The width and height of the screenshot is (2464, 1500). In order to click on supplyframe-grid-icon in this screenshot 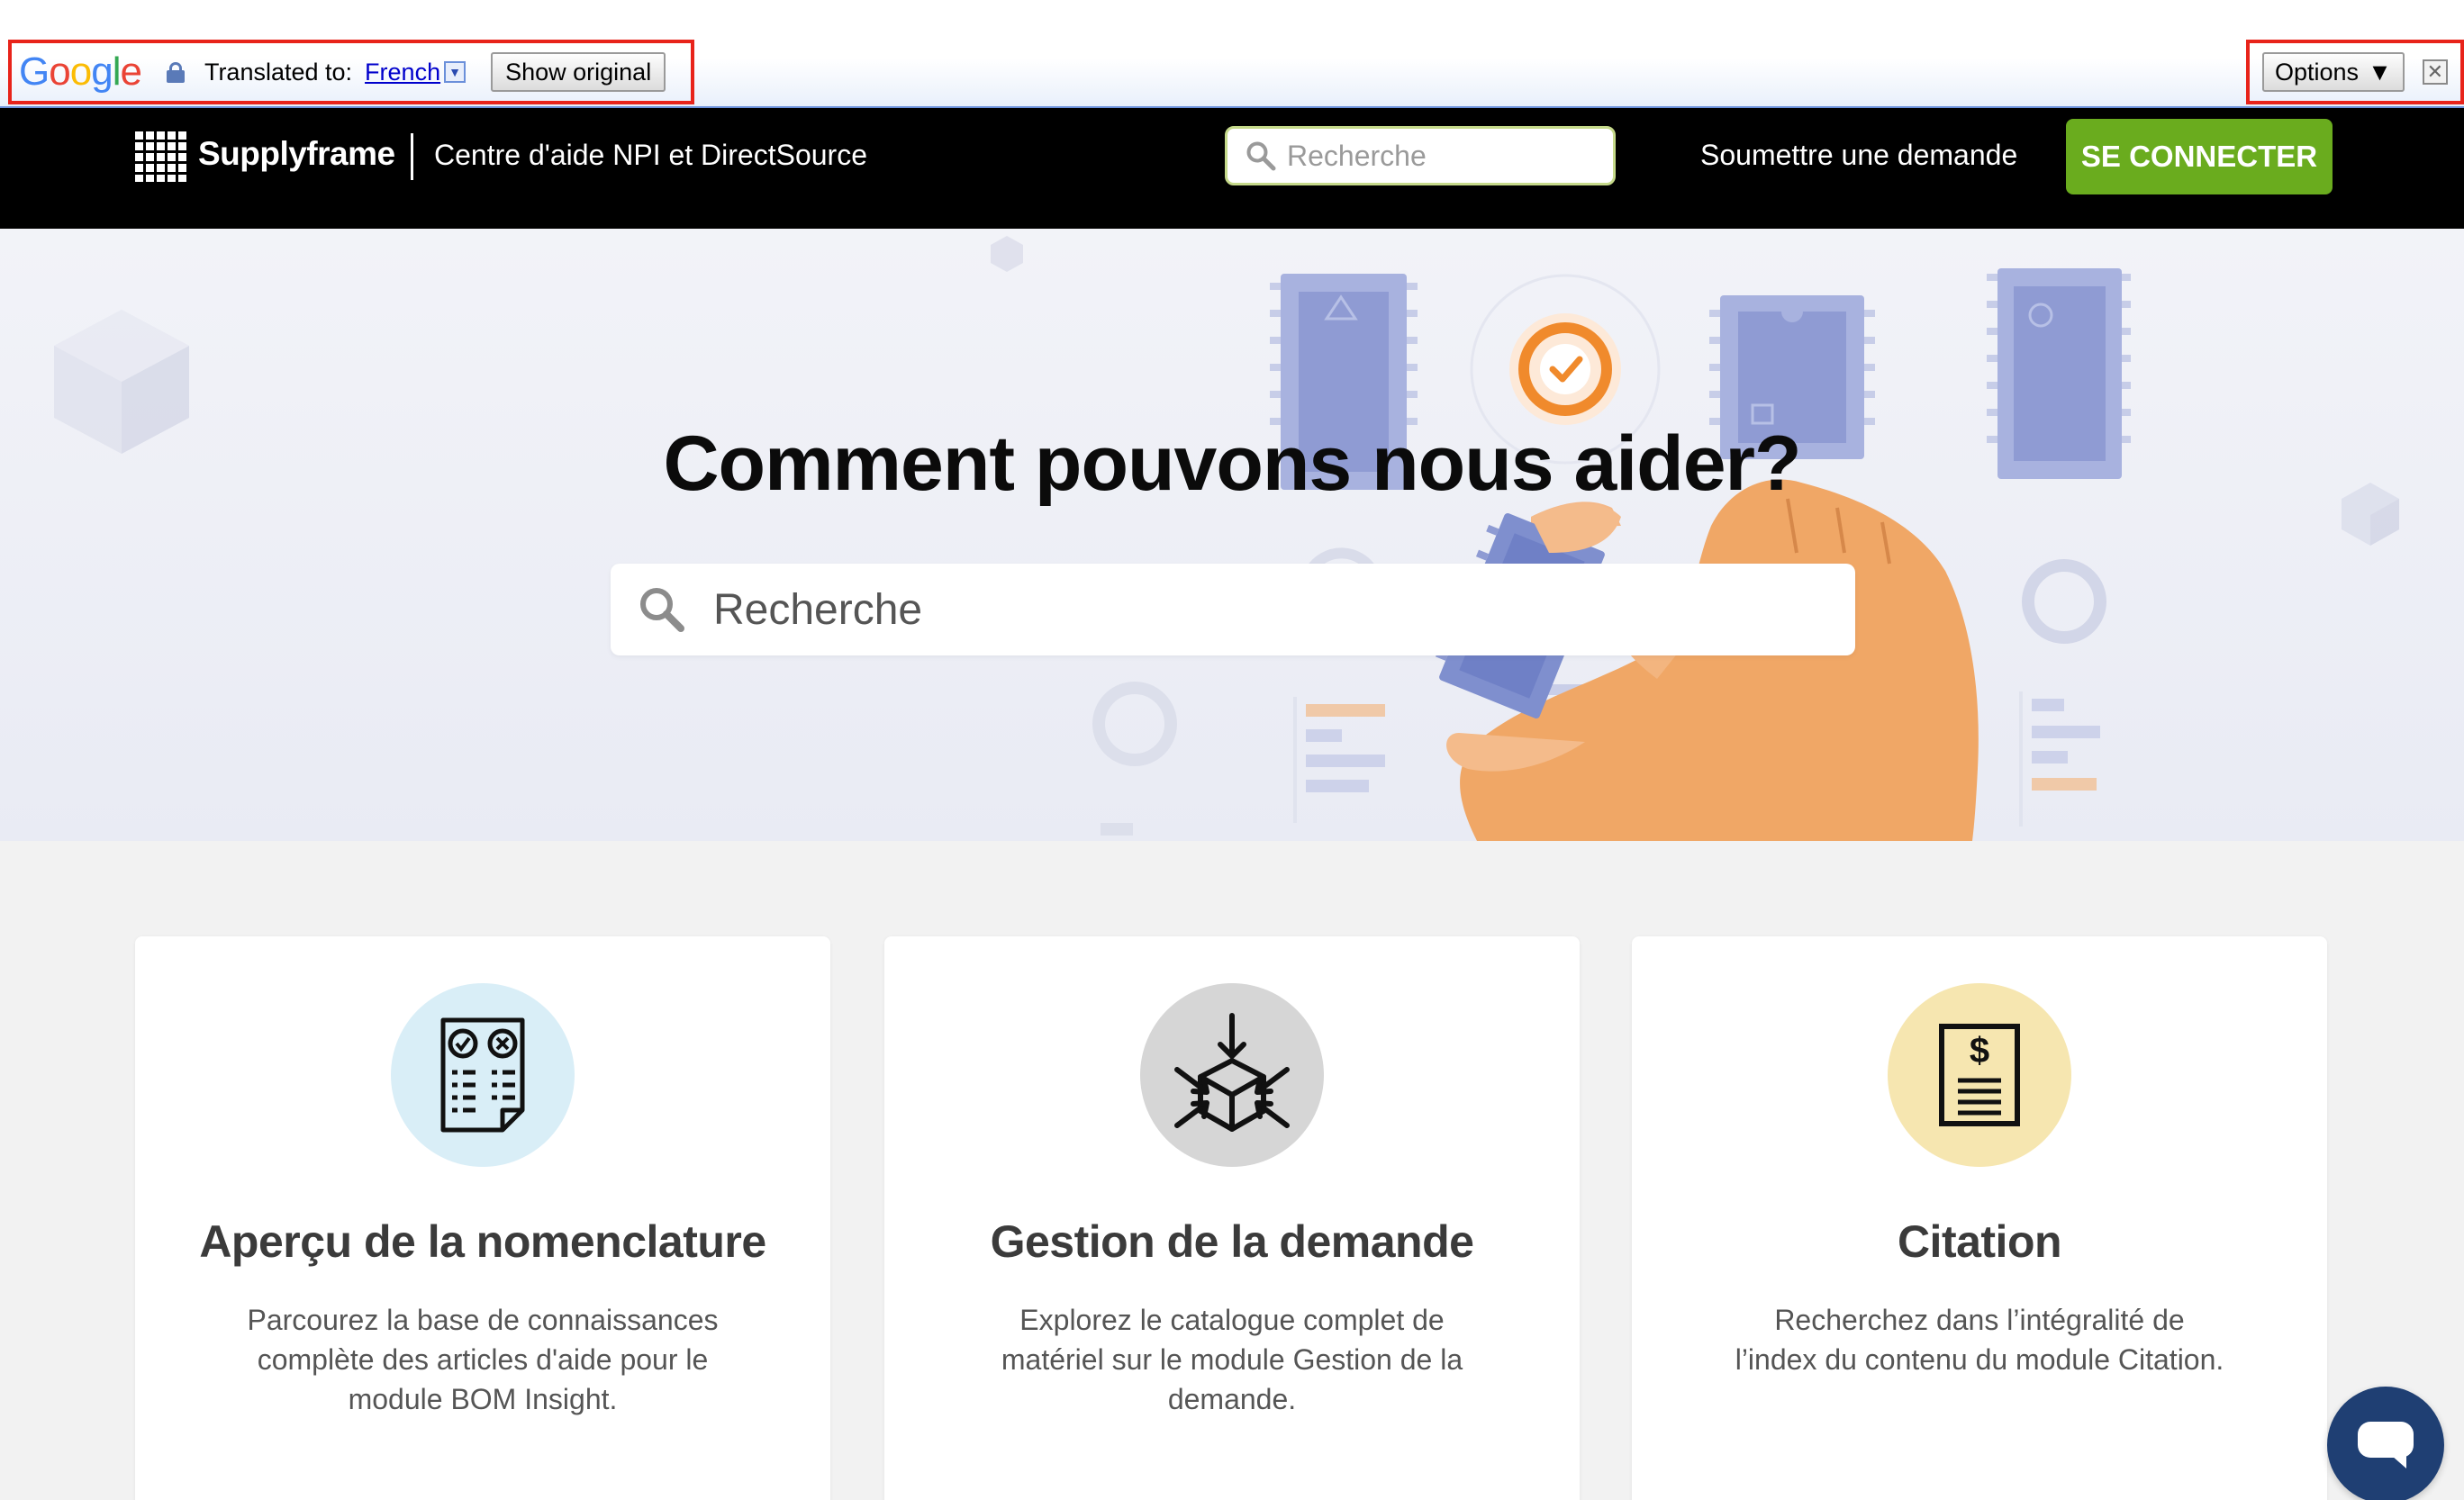, I will do `click(162, 156)`.